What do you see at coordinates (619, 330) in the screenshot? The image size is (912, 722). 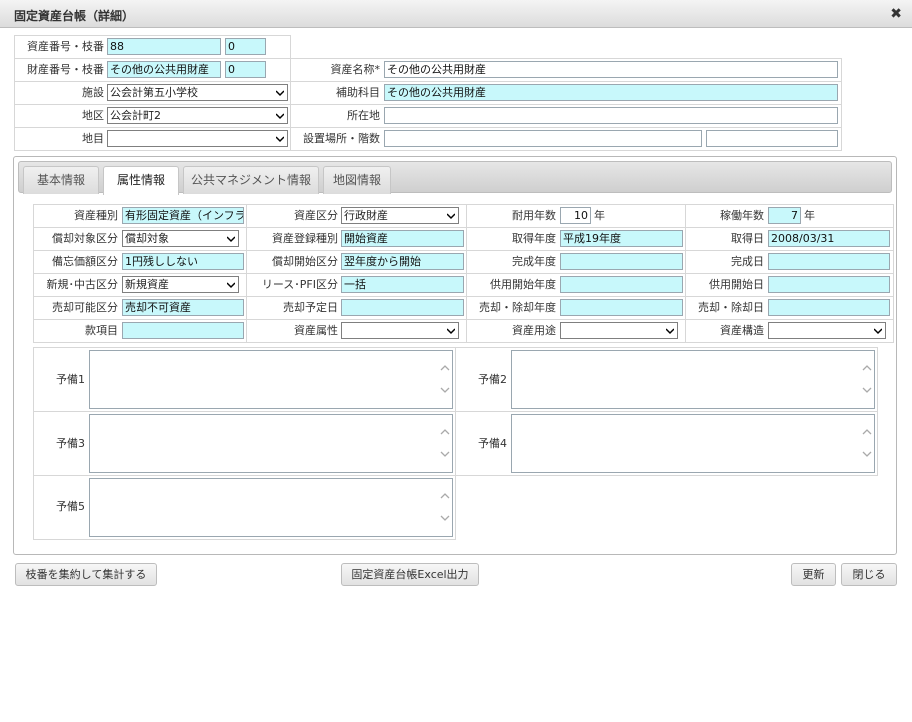 I see `asset-use-select` at bounding box center [619, 330].